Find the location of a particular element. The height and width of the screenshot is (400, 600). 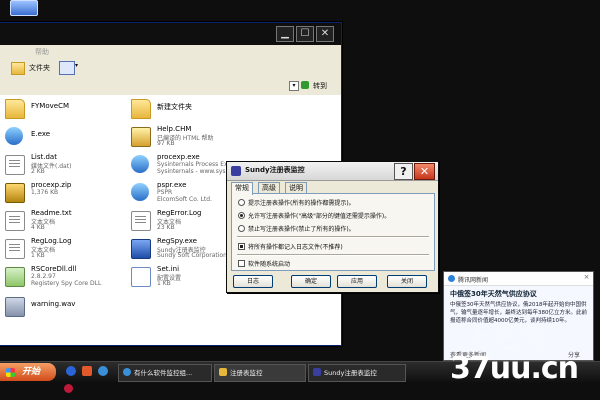

folders-button: 文件夹 is located at coordinates (39, 68).